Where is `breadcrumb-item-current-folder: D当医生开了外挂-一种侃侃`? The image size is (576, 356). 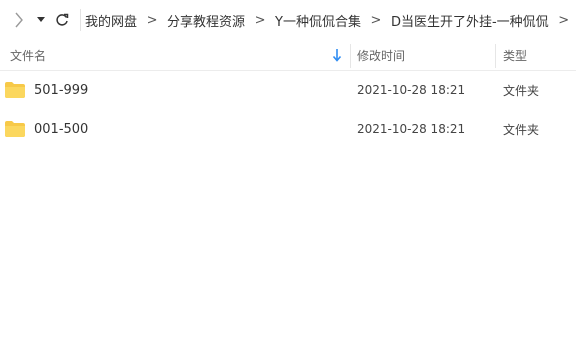 breadcrumb-item-current-folder: D当医生开了外挂-一种侃侃 is located at coordinates (470, 20).